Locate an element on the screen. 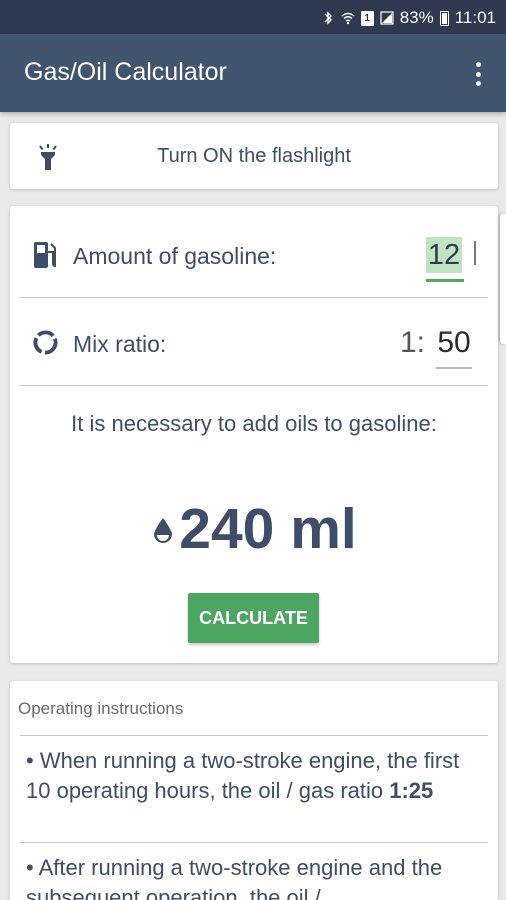 The image size is (506, 900). calculate-button: CALCULATE is located at coordinates (253, 618).